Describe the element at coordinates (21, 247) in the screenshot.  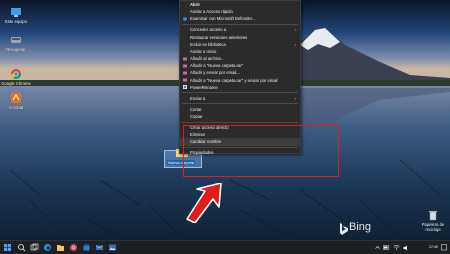
I see `search-icon` at that location.